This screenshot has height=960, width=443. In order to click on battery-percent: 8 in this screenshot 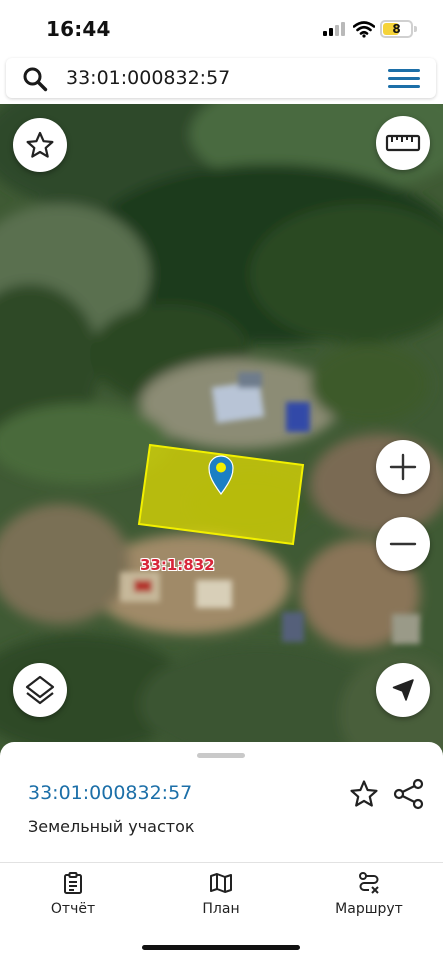, I will do `click(396, 29)`.